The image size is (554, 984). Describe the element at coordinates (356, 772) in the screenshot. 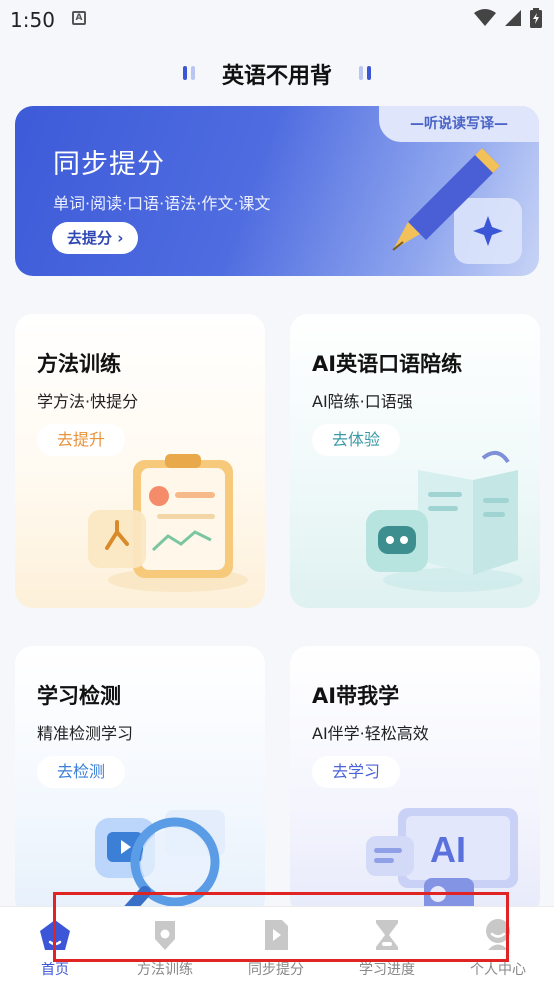

I see `go-learn-button: 去学习` at that location.